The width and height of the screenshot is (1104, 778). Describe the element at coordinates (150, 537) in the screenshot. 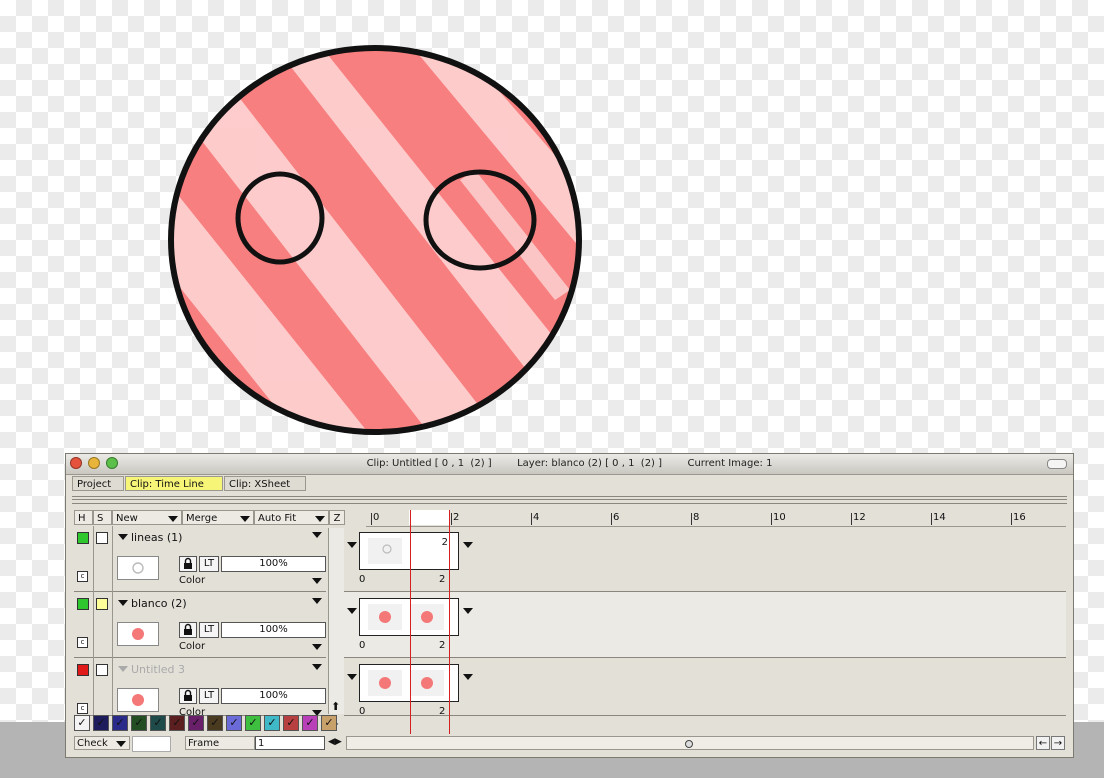

I see `layer-name: lineas (1)` at that location.